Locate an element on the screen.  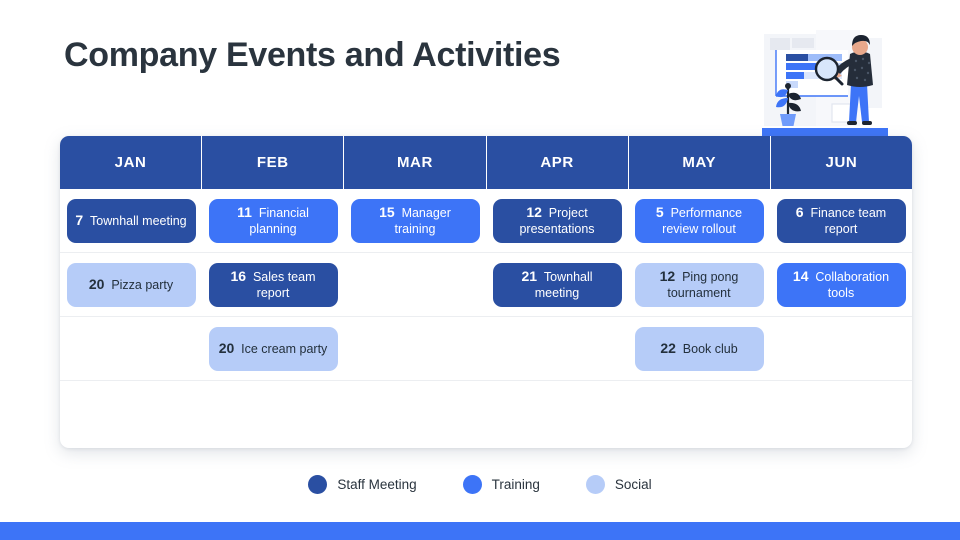
event-cell-feb: 16 Sales team report is located at coordinates (273, 284).